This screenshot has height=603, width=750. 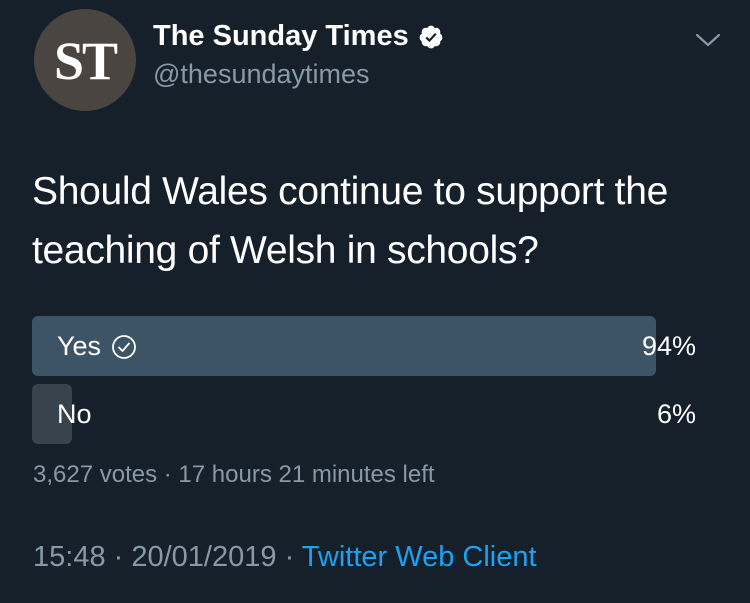 I want to click on poll-option-label-container: Yes, so click(x=97, y=346).